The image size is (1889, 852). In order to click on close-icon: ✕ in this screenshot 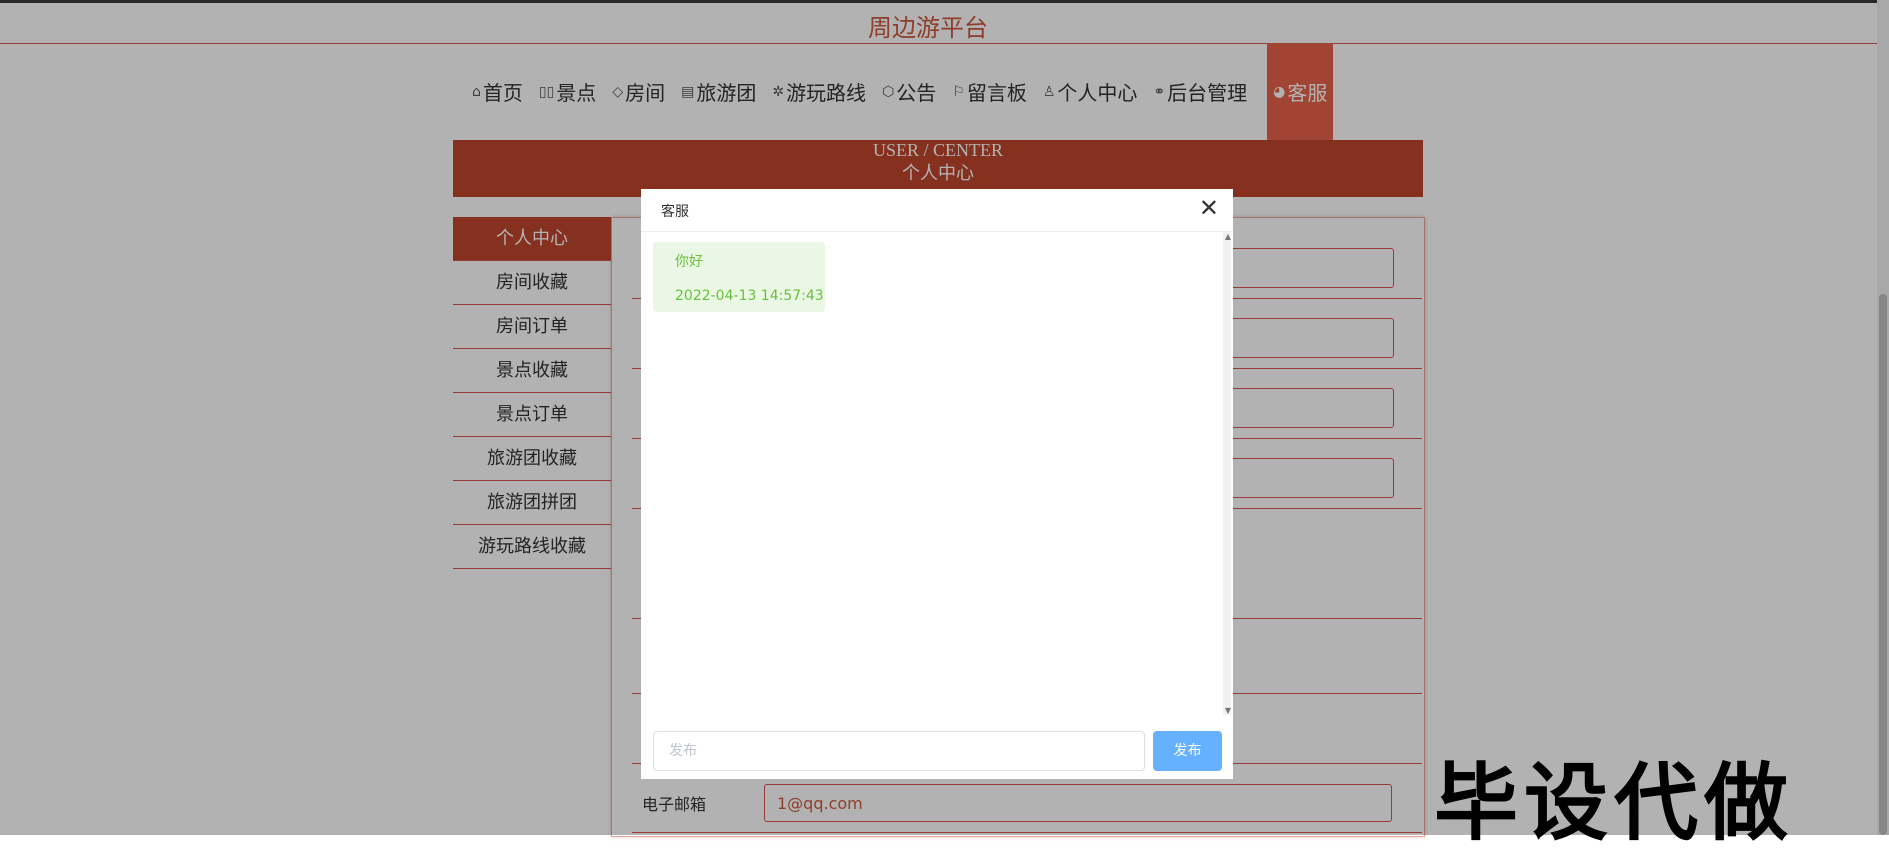, I will do `click(1209, 208)`.